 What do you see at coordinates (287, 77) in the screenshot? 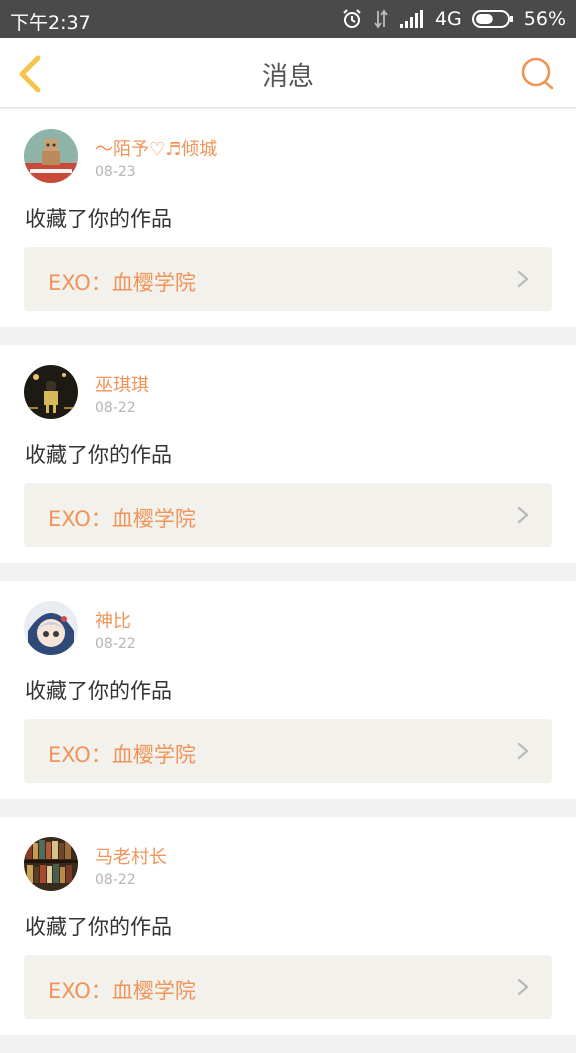
I see `page-title: 消息` at bounding box center [287, 77].